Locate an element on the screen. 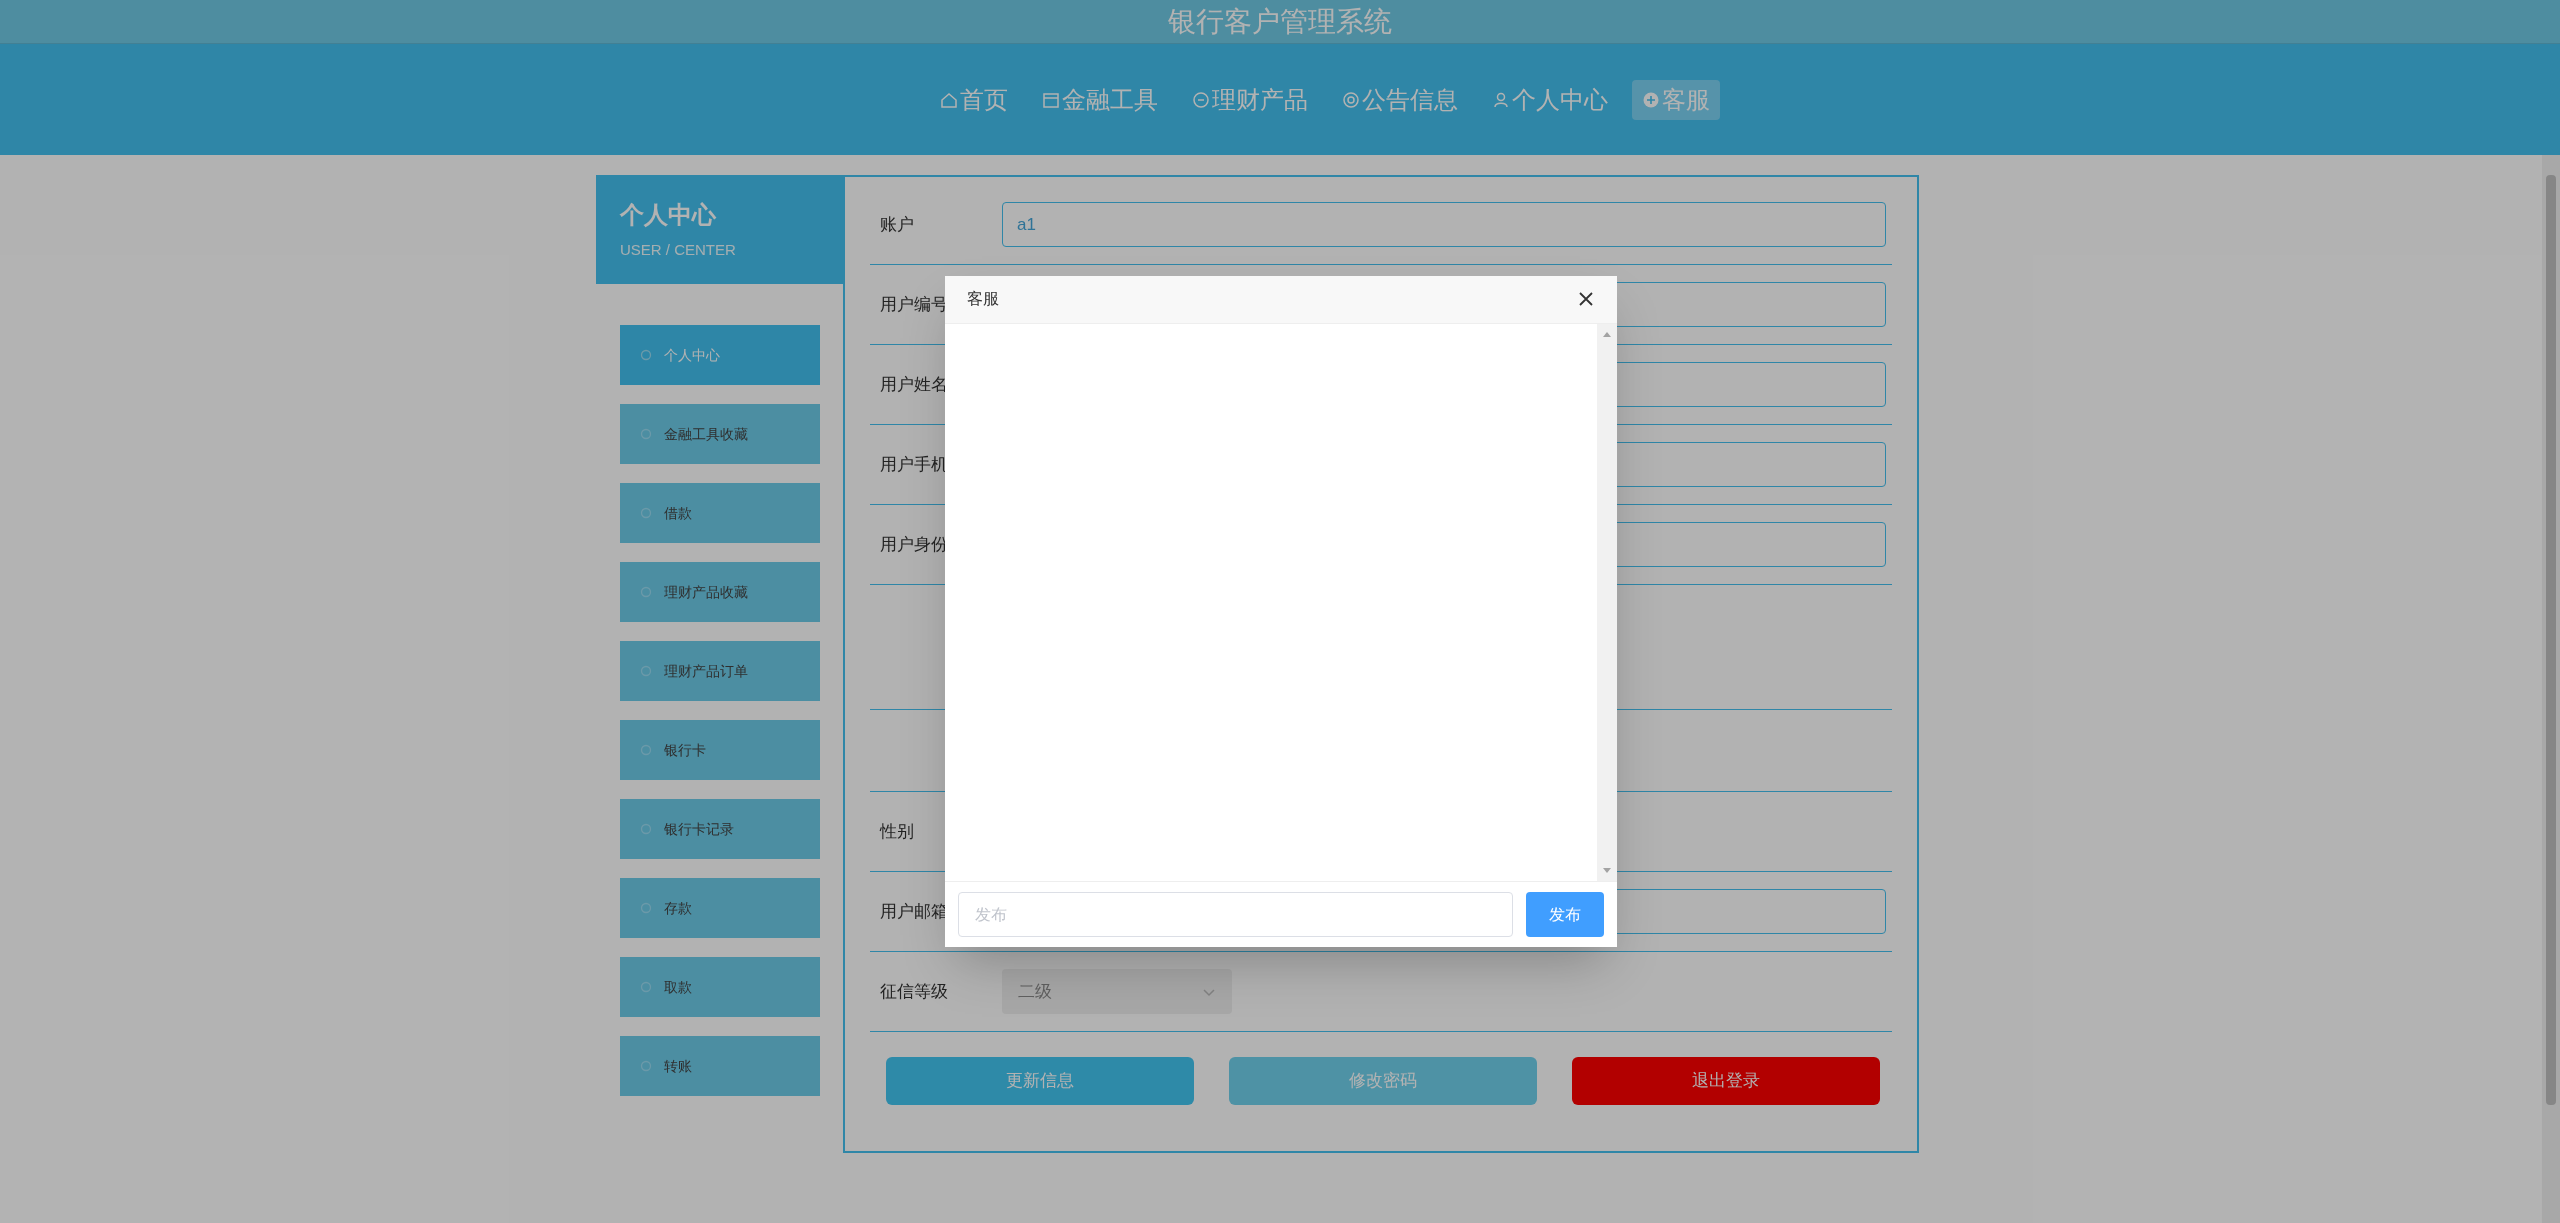  sidebar-item: 个人中心 is located at coordinates (720, 355).